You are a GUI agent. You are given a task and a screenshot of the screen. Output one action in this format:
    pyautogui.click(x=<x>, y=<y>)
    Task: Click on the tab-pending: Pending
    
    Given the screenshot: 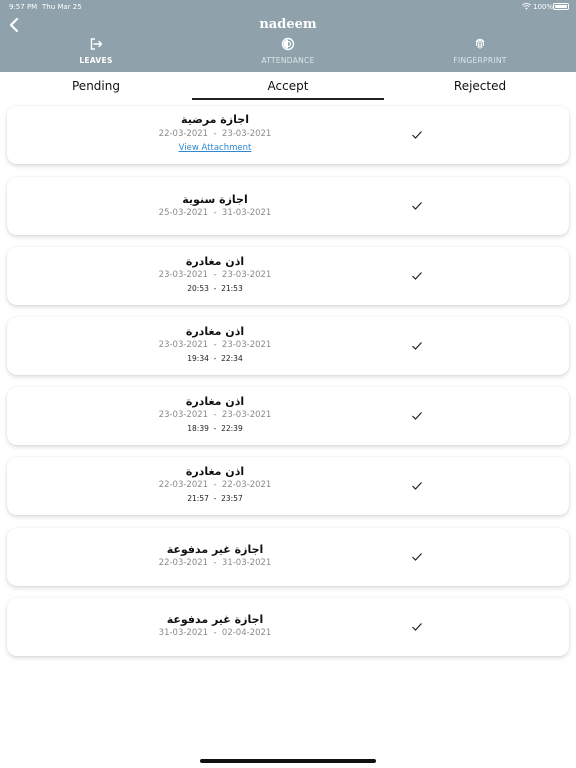 What is the action you would take?
    pyautogui.click(x=96, y=86)
    